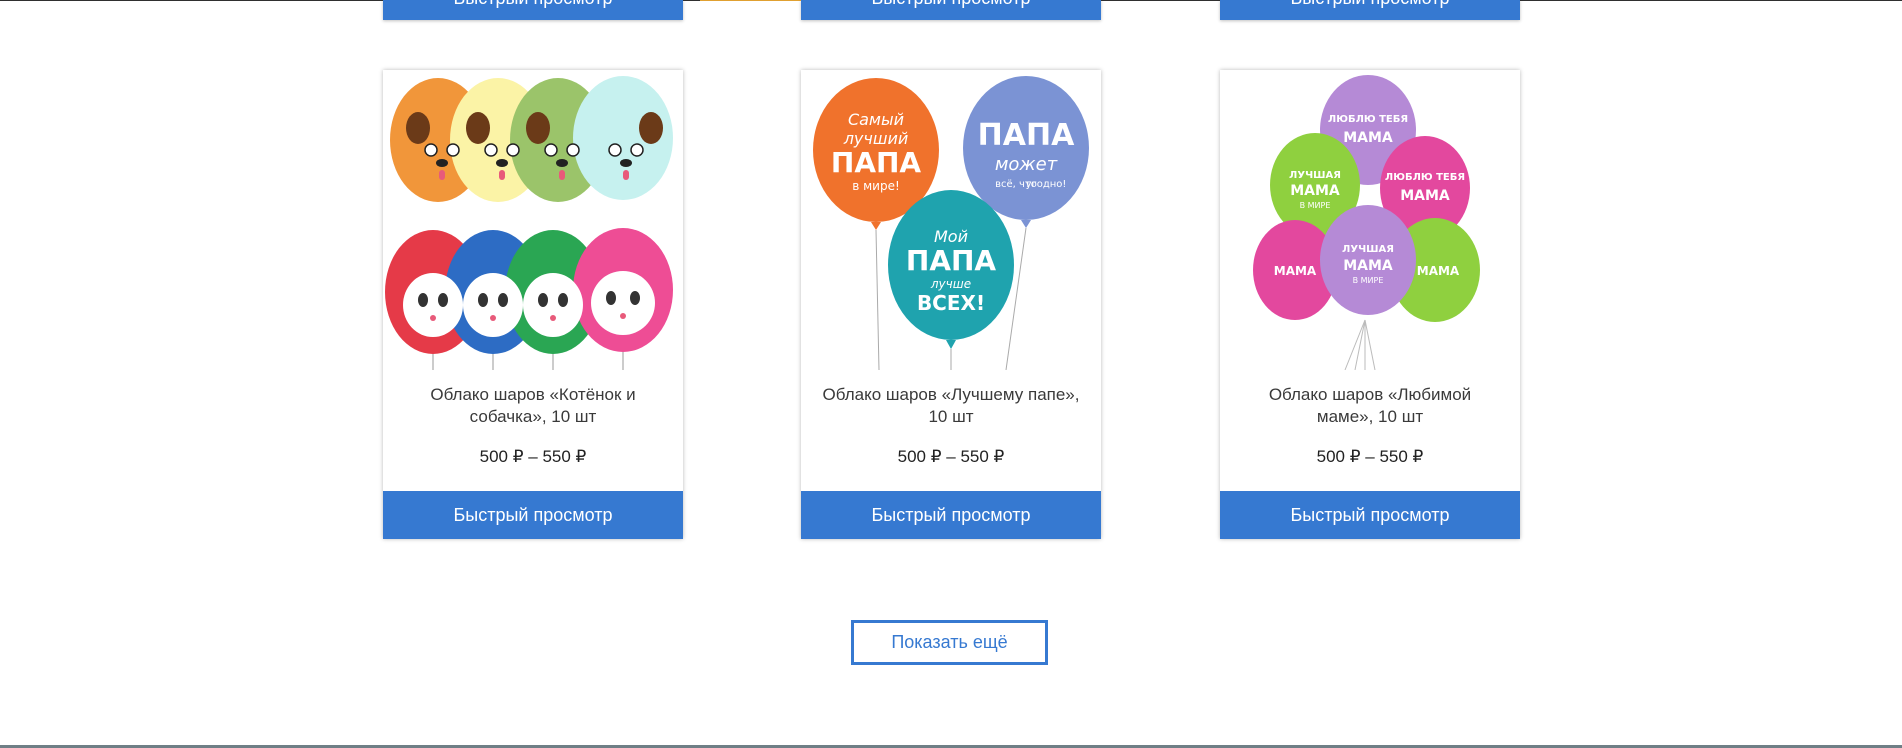 Image resolution: width=1902 pixels, height=748 pixels. Describe the element at coordinates (876, 119) in the screenshot. I see `balloon-text: Самый` at that location.